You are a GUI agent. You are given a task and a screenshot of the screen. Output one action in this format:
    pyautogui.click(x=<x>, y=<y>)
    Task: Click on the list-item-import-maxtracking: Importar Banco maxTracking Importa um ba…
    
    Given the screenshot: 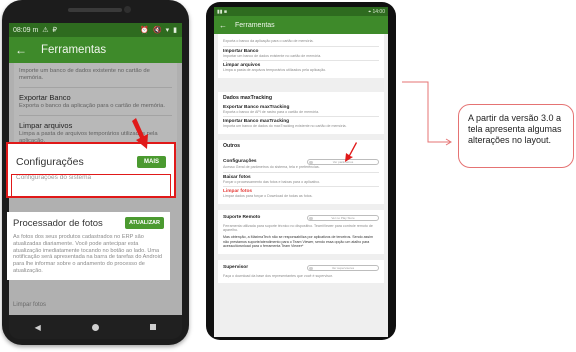 What is the action you would take?
    pyautogui.click(x=301, y=124)
    